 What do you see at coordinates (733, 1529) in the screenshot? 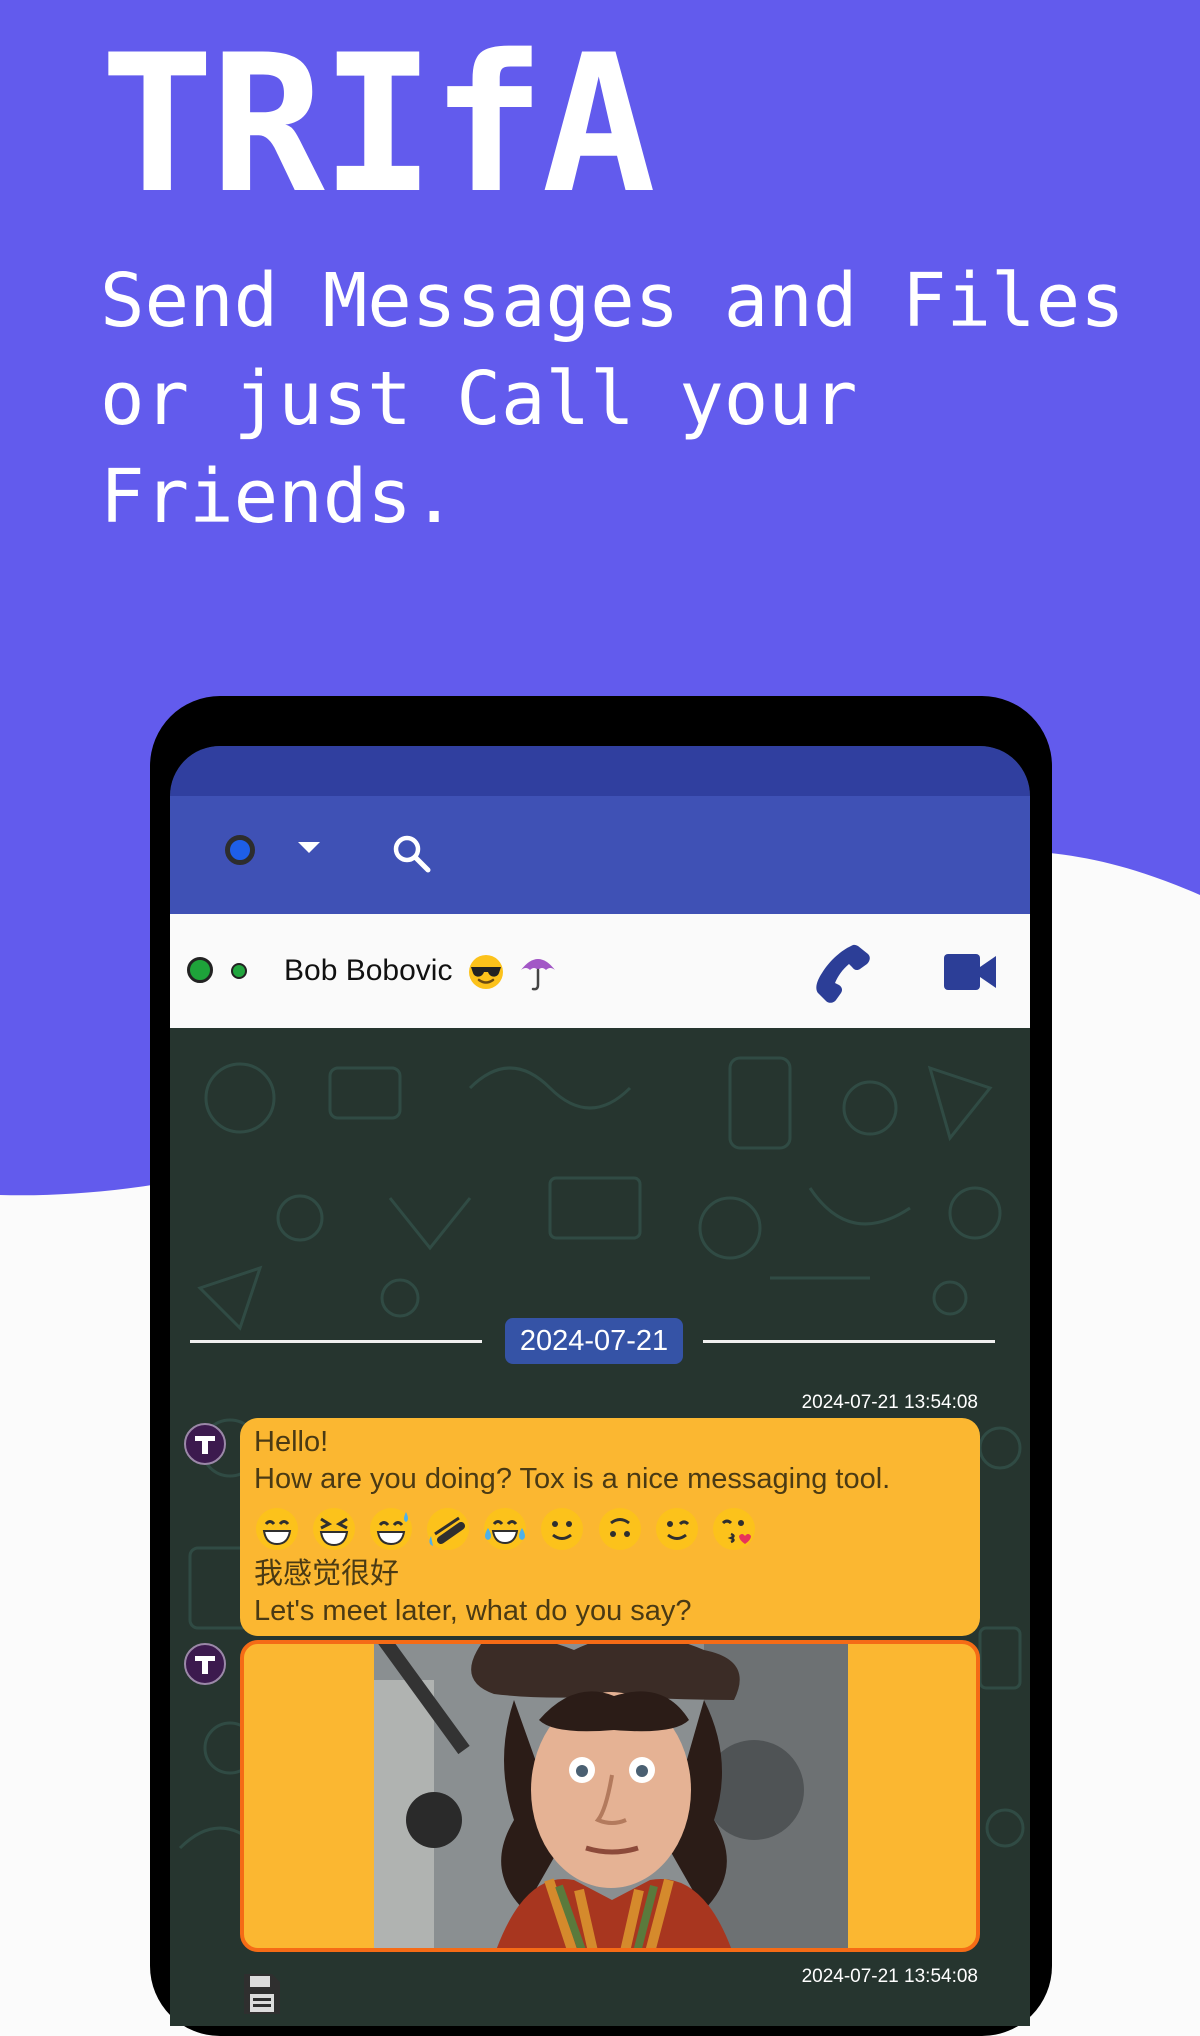
I see `face-blowing-kiss-emoji-icon` at bounding box center [733, 1529].